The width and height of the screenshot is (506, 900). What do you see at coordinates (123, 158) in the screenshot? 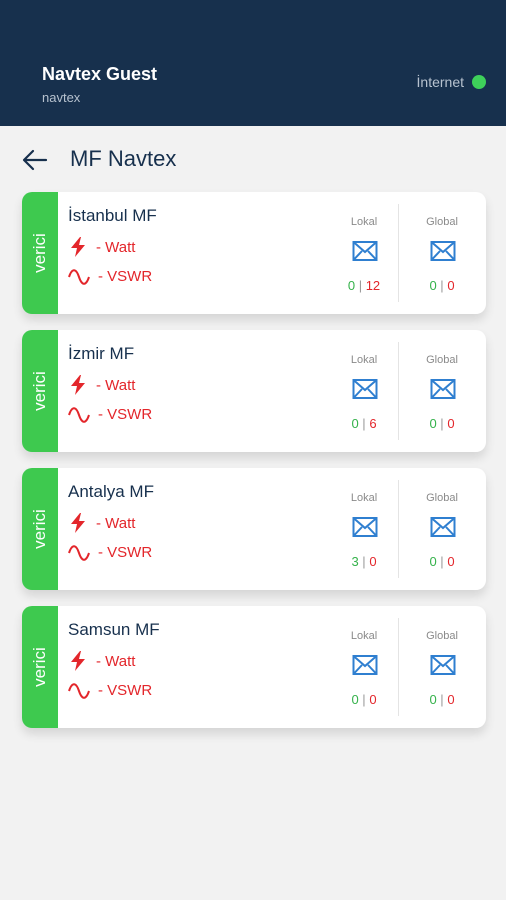
I see `page-title: MF Navtex` at bounding box center [123, 158].